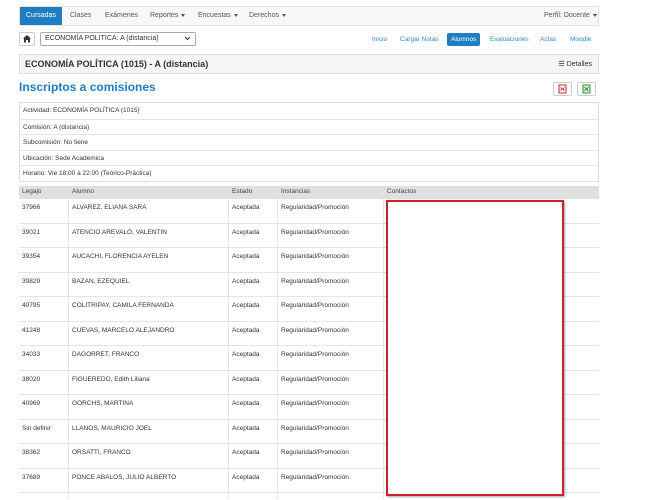  Describe the element at coordinates (103, 403) in the screenshot. I see `alumno-cell: GORCHS, MARTINA` at that location.